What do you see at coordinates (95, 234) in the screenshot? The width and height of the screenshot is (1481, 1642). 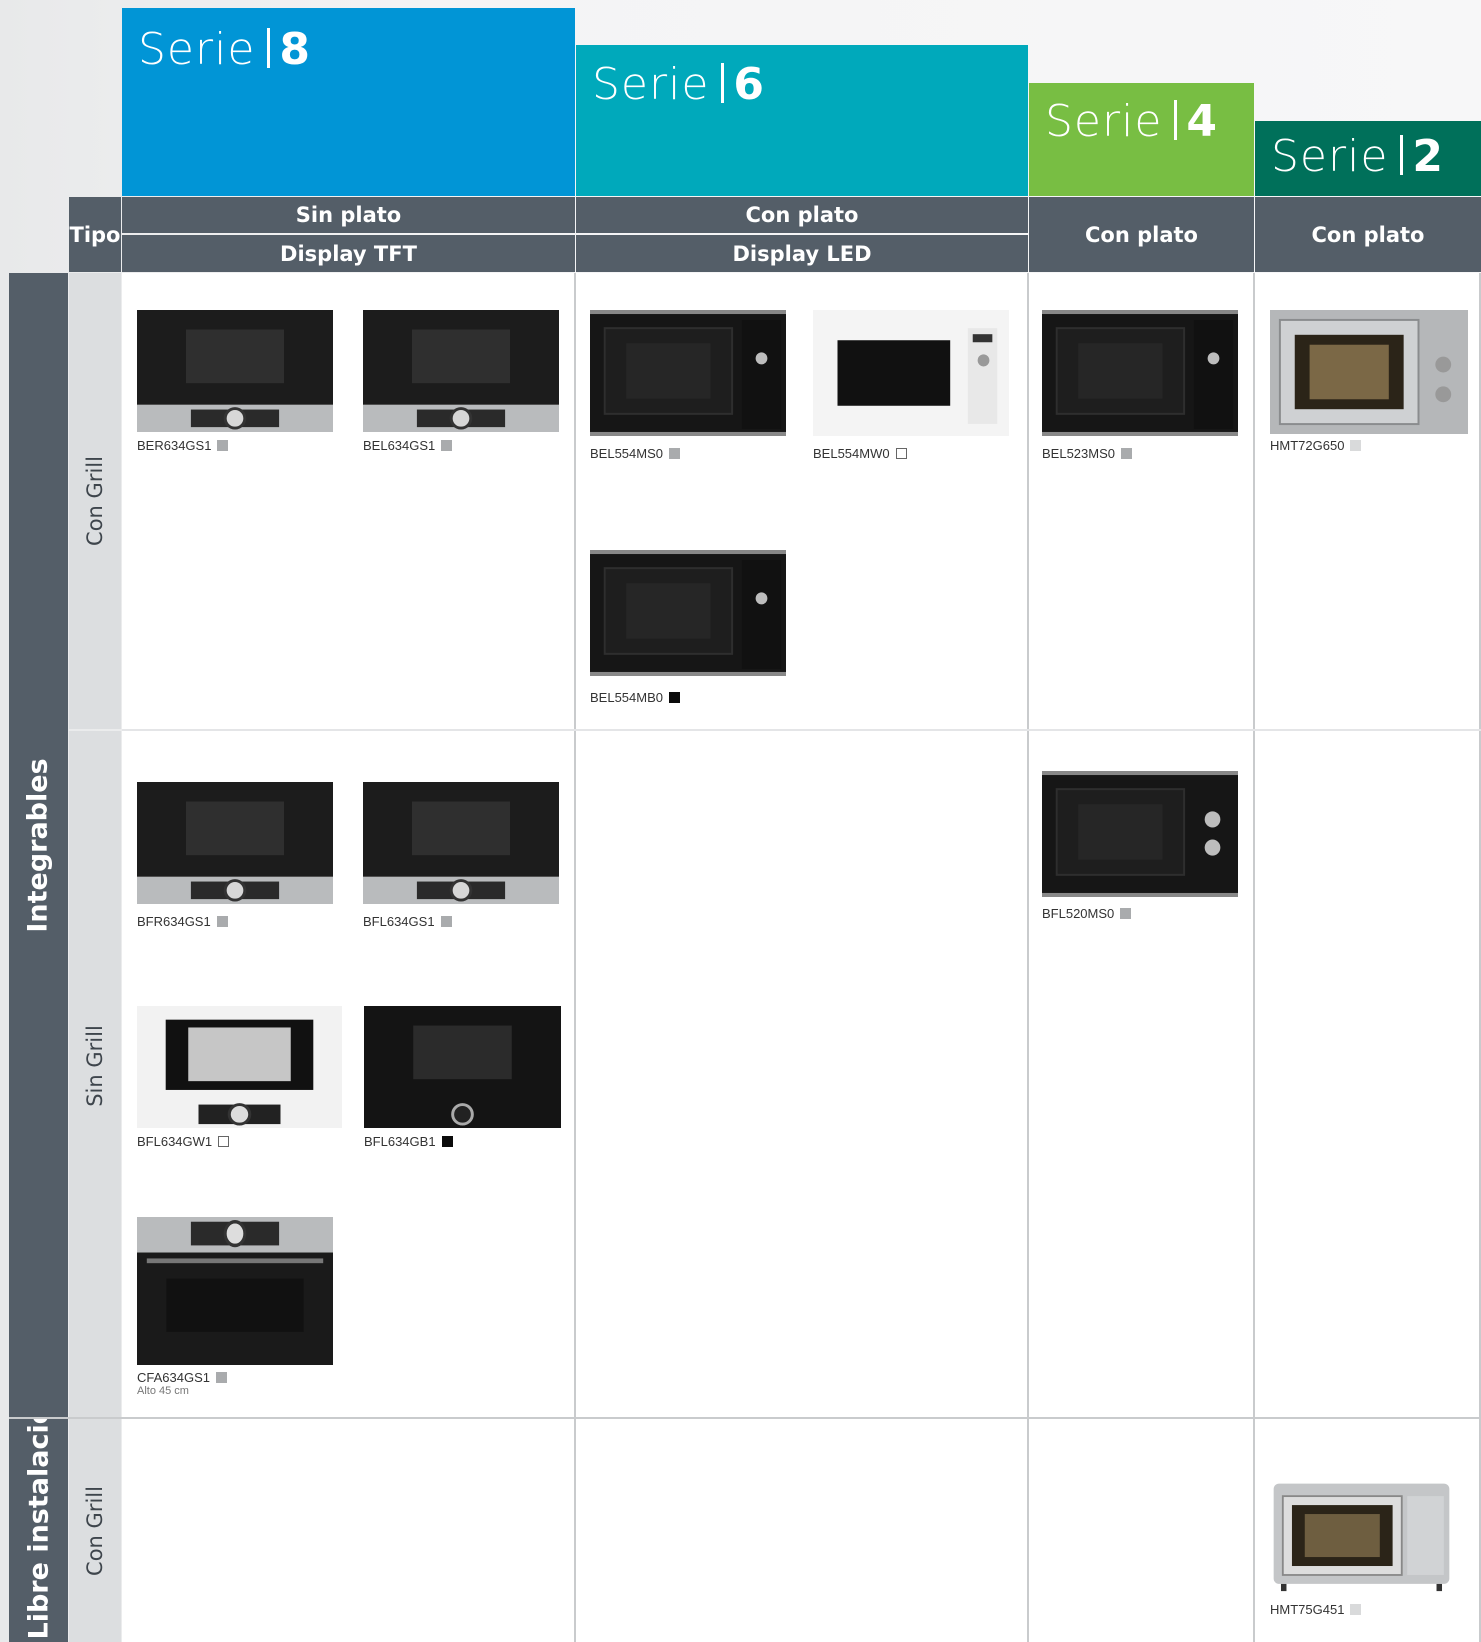 I see `tipo-header: Tipo` at bounding box center [95, 234].